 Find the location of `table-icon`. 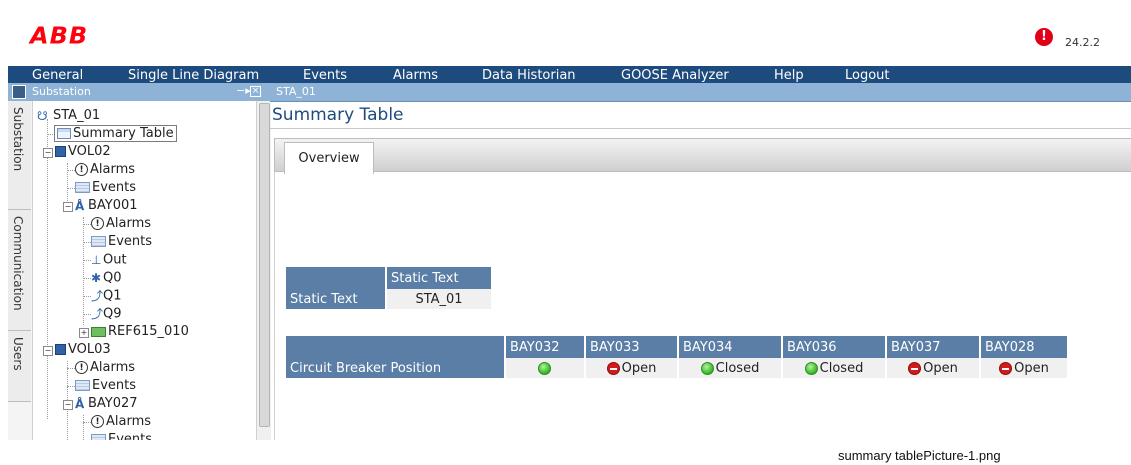

table-icon is located at coordinates (64, 133).